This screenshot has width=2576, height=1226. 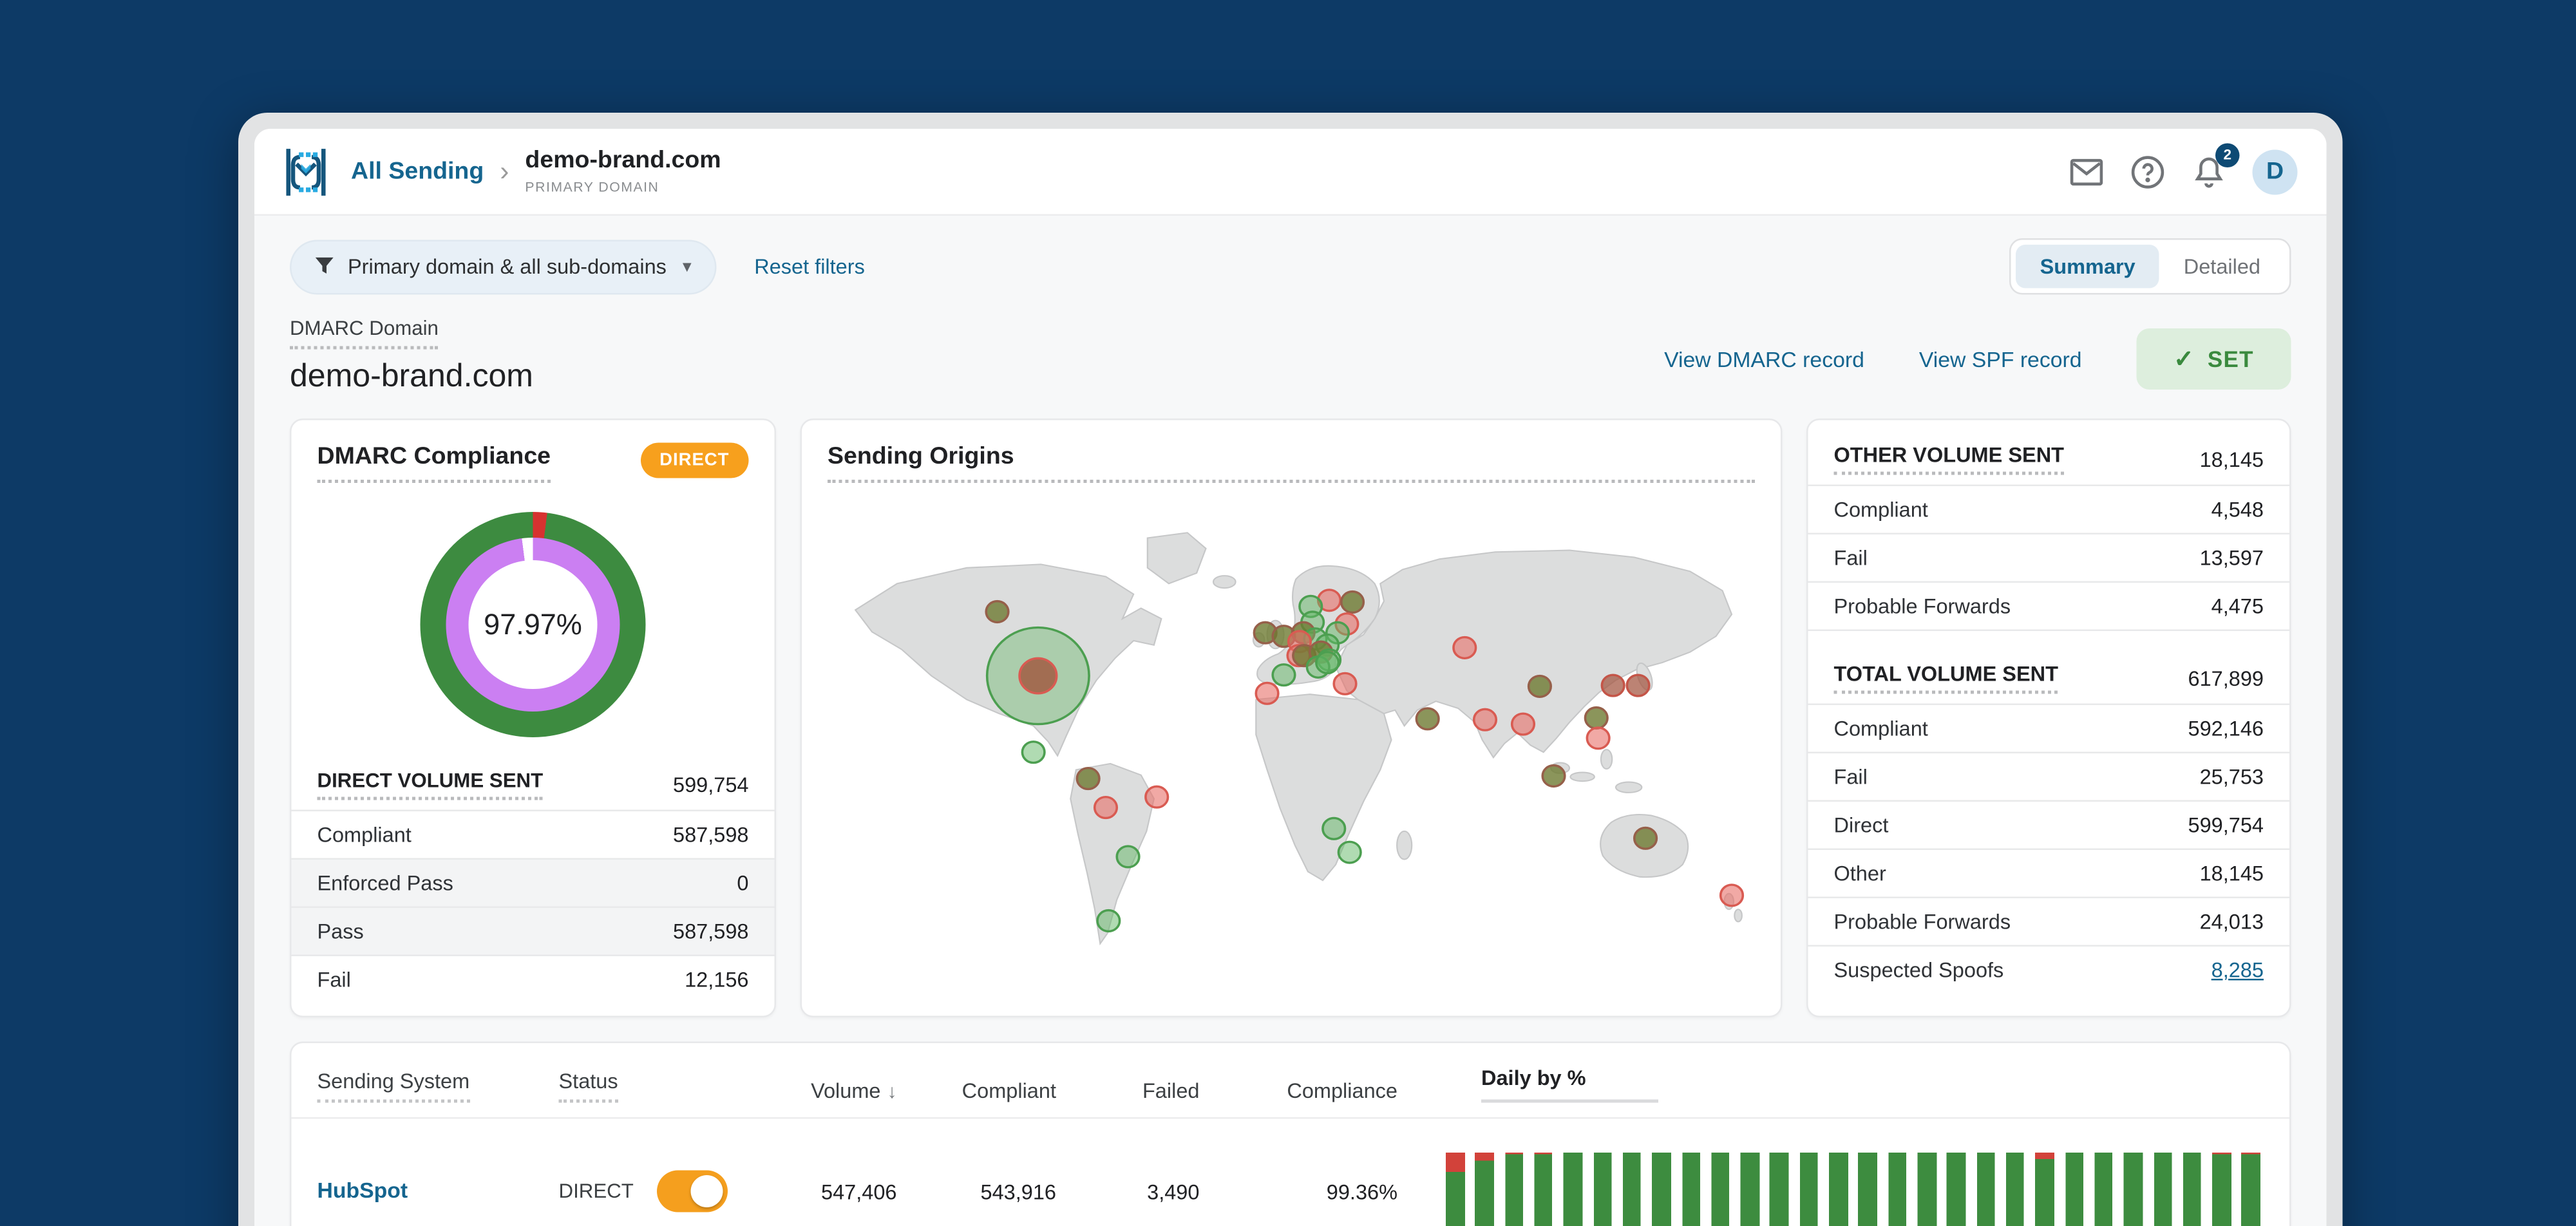 I want to click on volume-row: Compliant 592,146, so click(x=2048, y=727).